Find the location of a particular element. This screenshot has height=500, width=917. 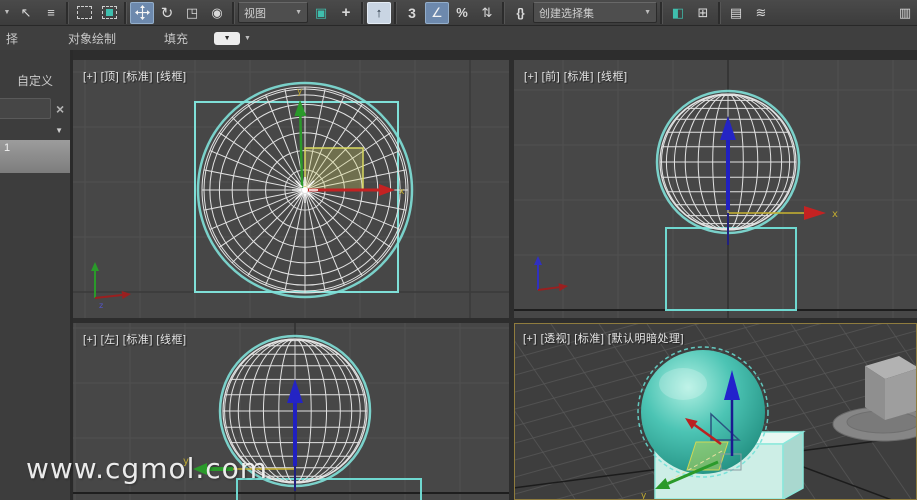

layer-manager-icon: ▤ is located at coordinates (736, 13).